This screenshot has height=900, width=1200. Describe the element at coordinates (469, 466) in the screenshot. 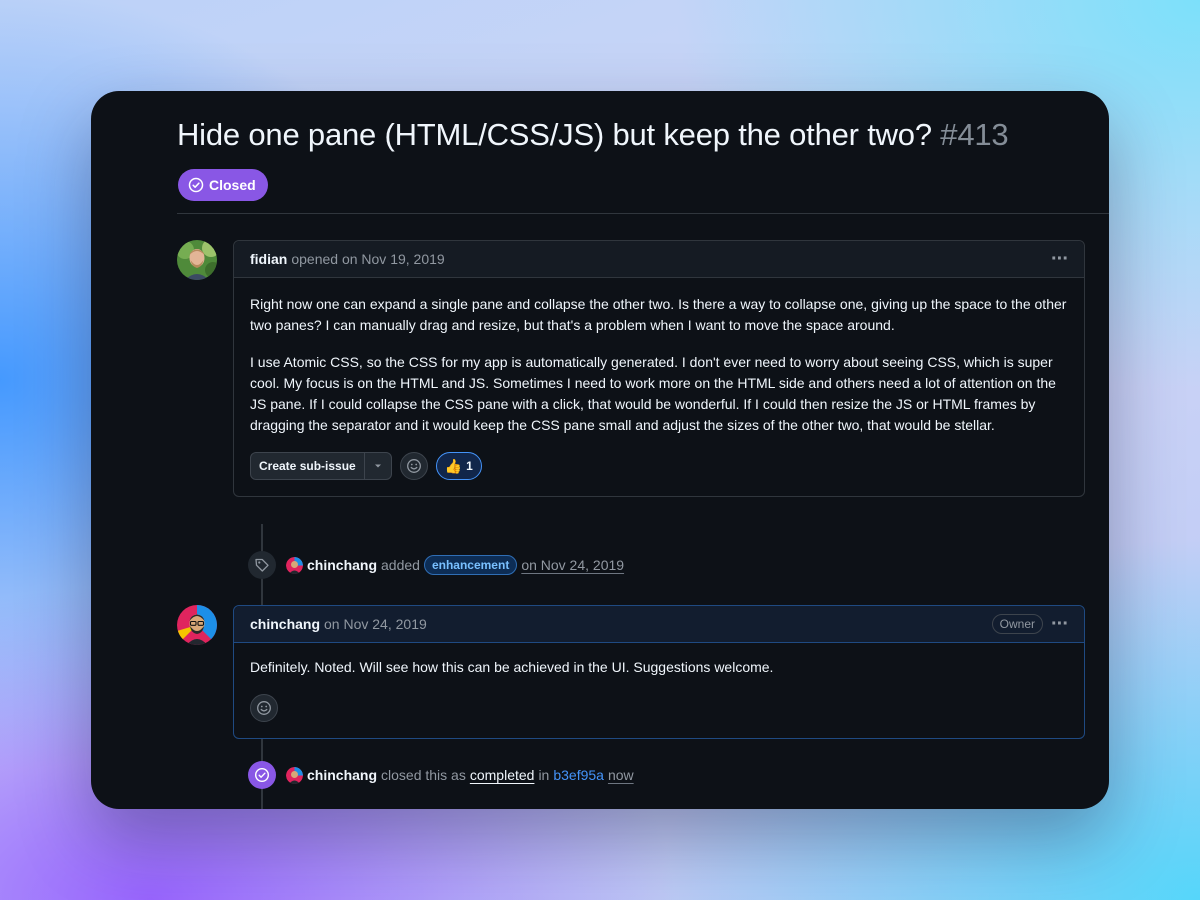

I see `reaction-count: 1` at that location.